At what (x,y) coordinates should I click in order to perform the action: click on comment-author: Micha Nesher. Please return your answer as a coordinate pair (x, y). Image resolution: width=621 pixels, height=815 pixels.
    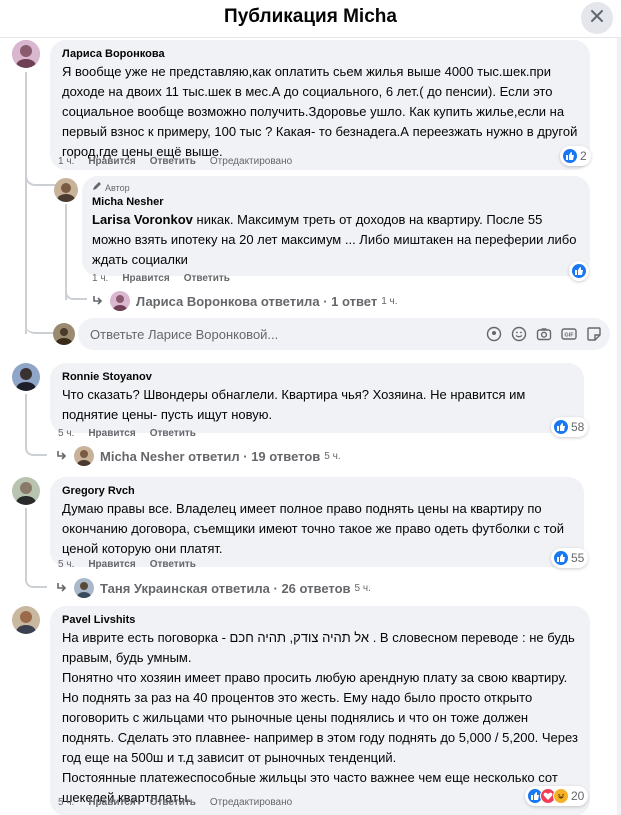
    Looking at the image, I should click on (336, 202).